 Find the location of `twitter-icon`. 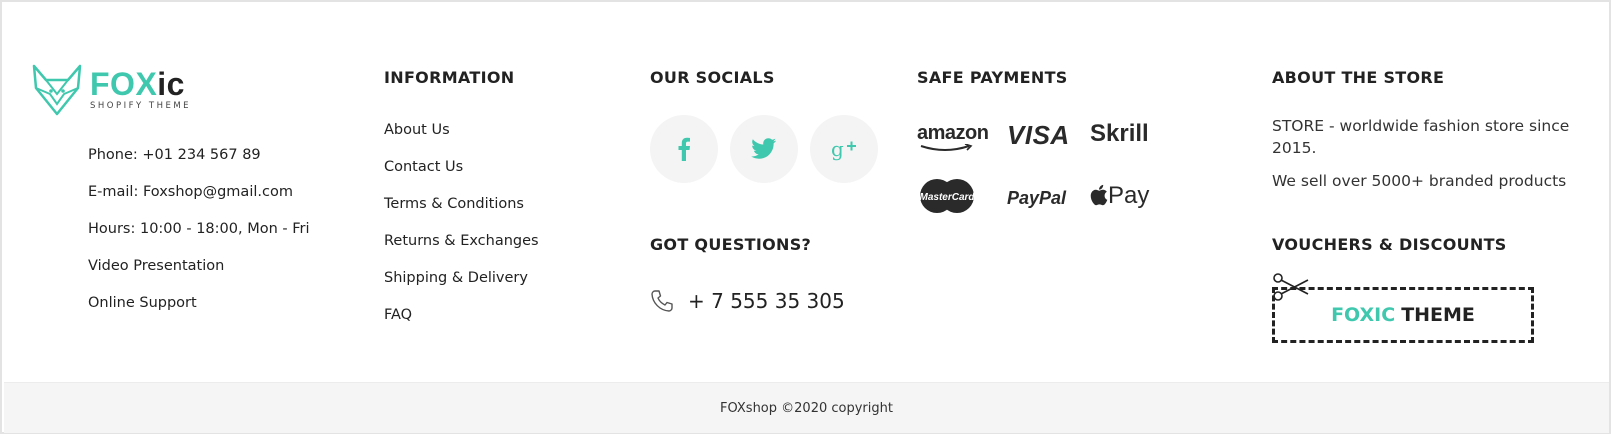

twitter-icon is located at coordinates (764, 148).